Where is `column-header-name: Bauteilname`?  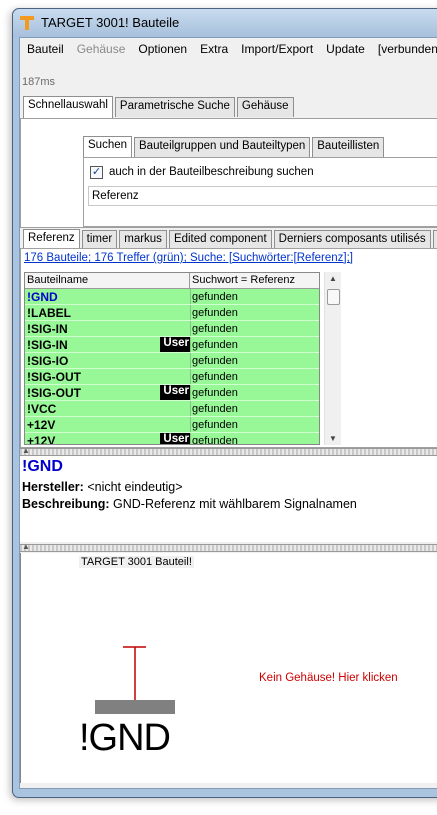
column-header-name: Bauteilname is located at coordinates (107, 280).